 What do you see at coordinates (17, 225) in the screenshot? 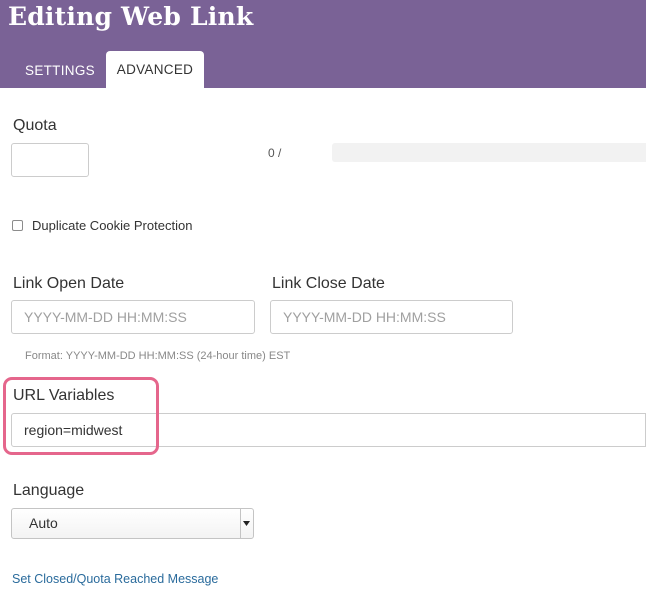
I see `duplicate-cookie-checkbox` at bounding box center [17, 225].